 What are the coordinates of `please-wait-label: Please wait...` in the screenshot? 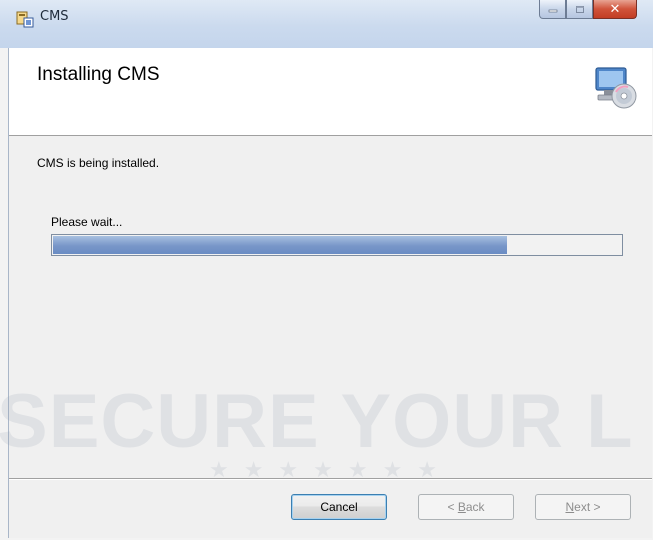 It's located at (87, 222).